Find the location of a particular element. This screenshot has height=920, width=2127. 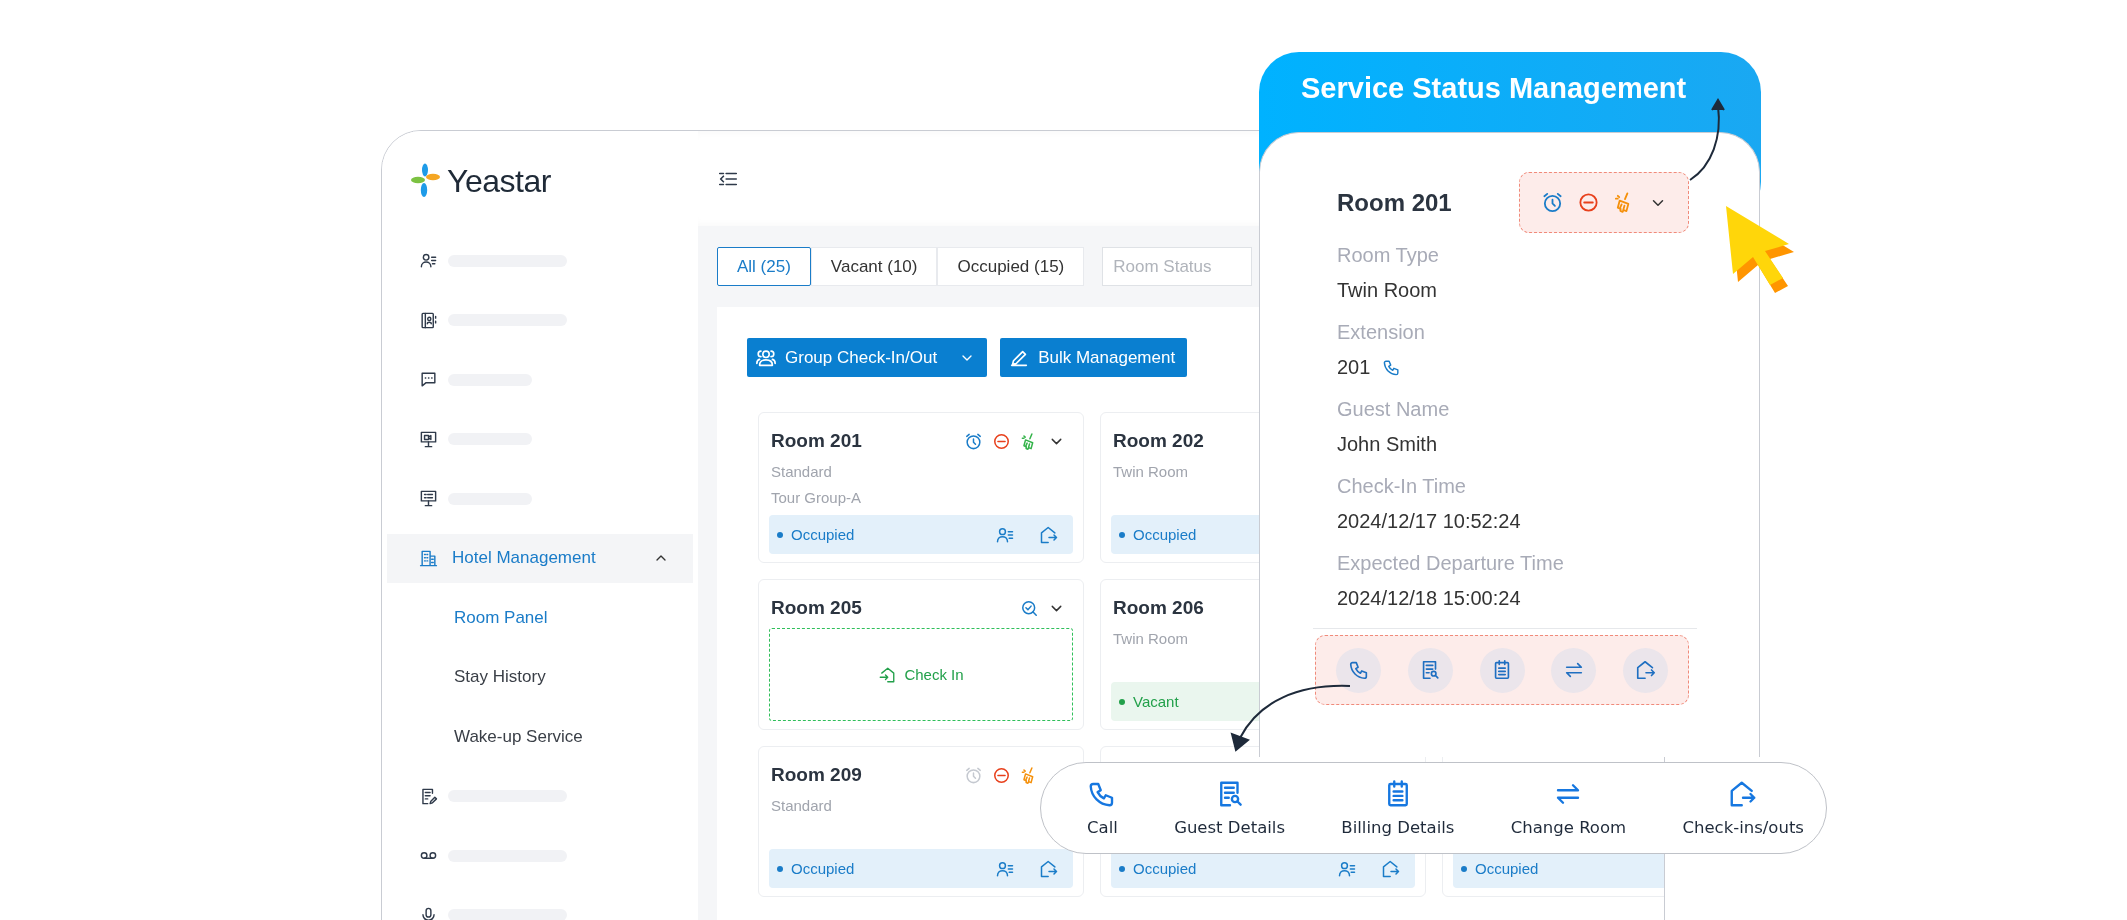

field-label: Extension is located at coordinates (1381, 332).